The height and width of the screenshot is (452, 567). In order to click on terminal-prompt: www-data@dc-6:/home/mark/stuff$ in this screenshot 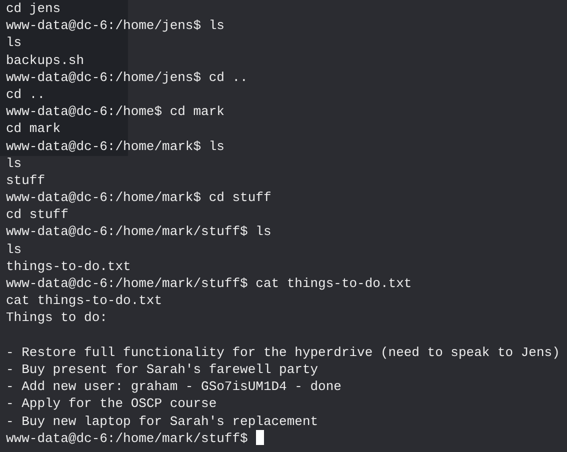, I will do `click(127, 438)`.